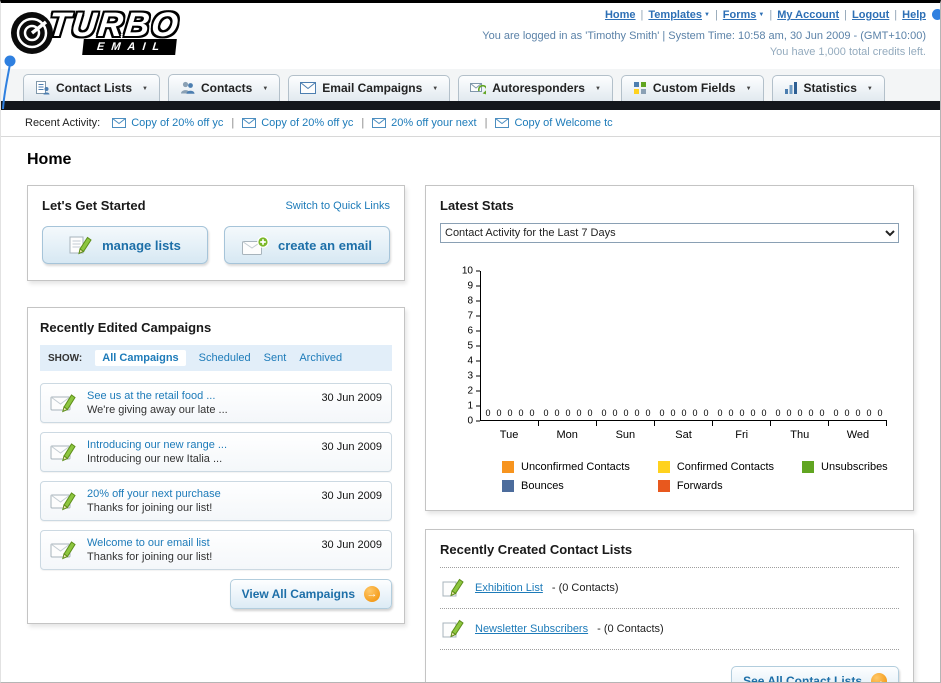 Image resolution: width=941 pixels, height=683 pixels. Describe the element at coordinates (140, 358) in the screenshot. I see `tab-all-campaigns: All Campaigns` at that location.